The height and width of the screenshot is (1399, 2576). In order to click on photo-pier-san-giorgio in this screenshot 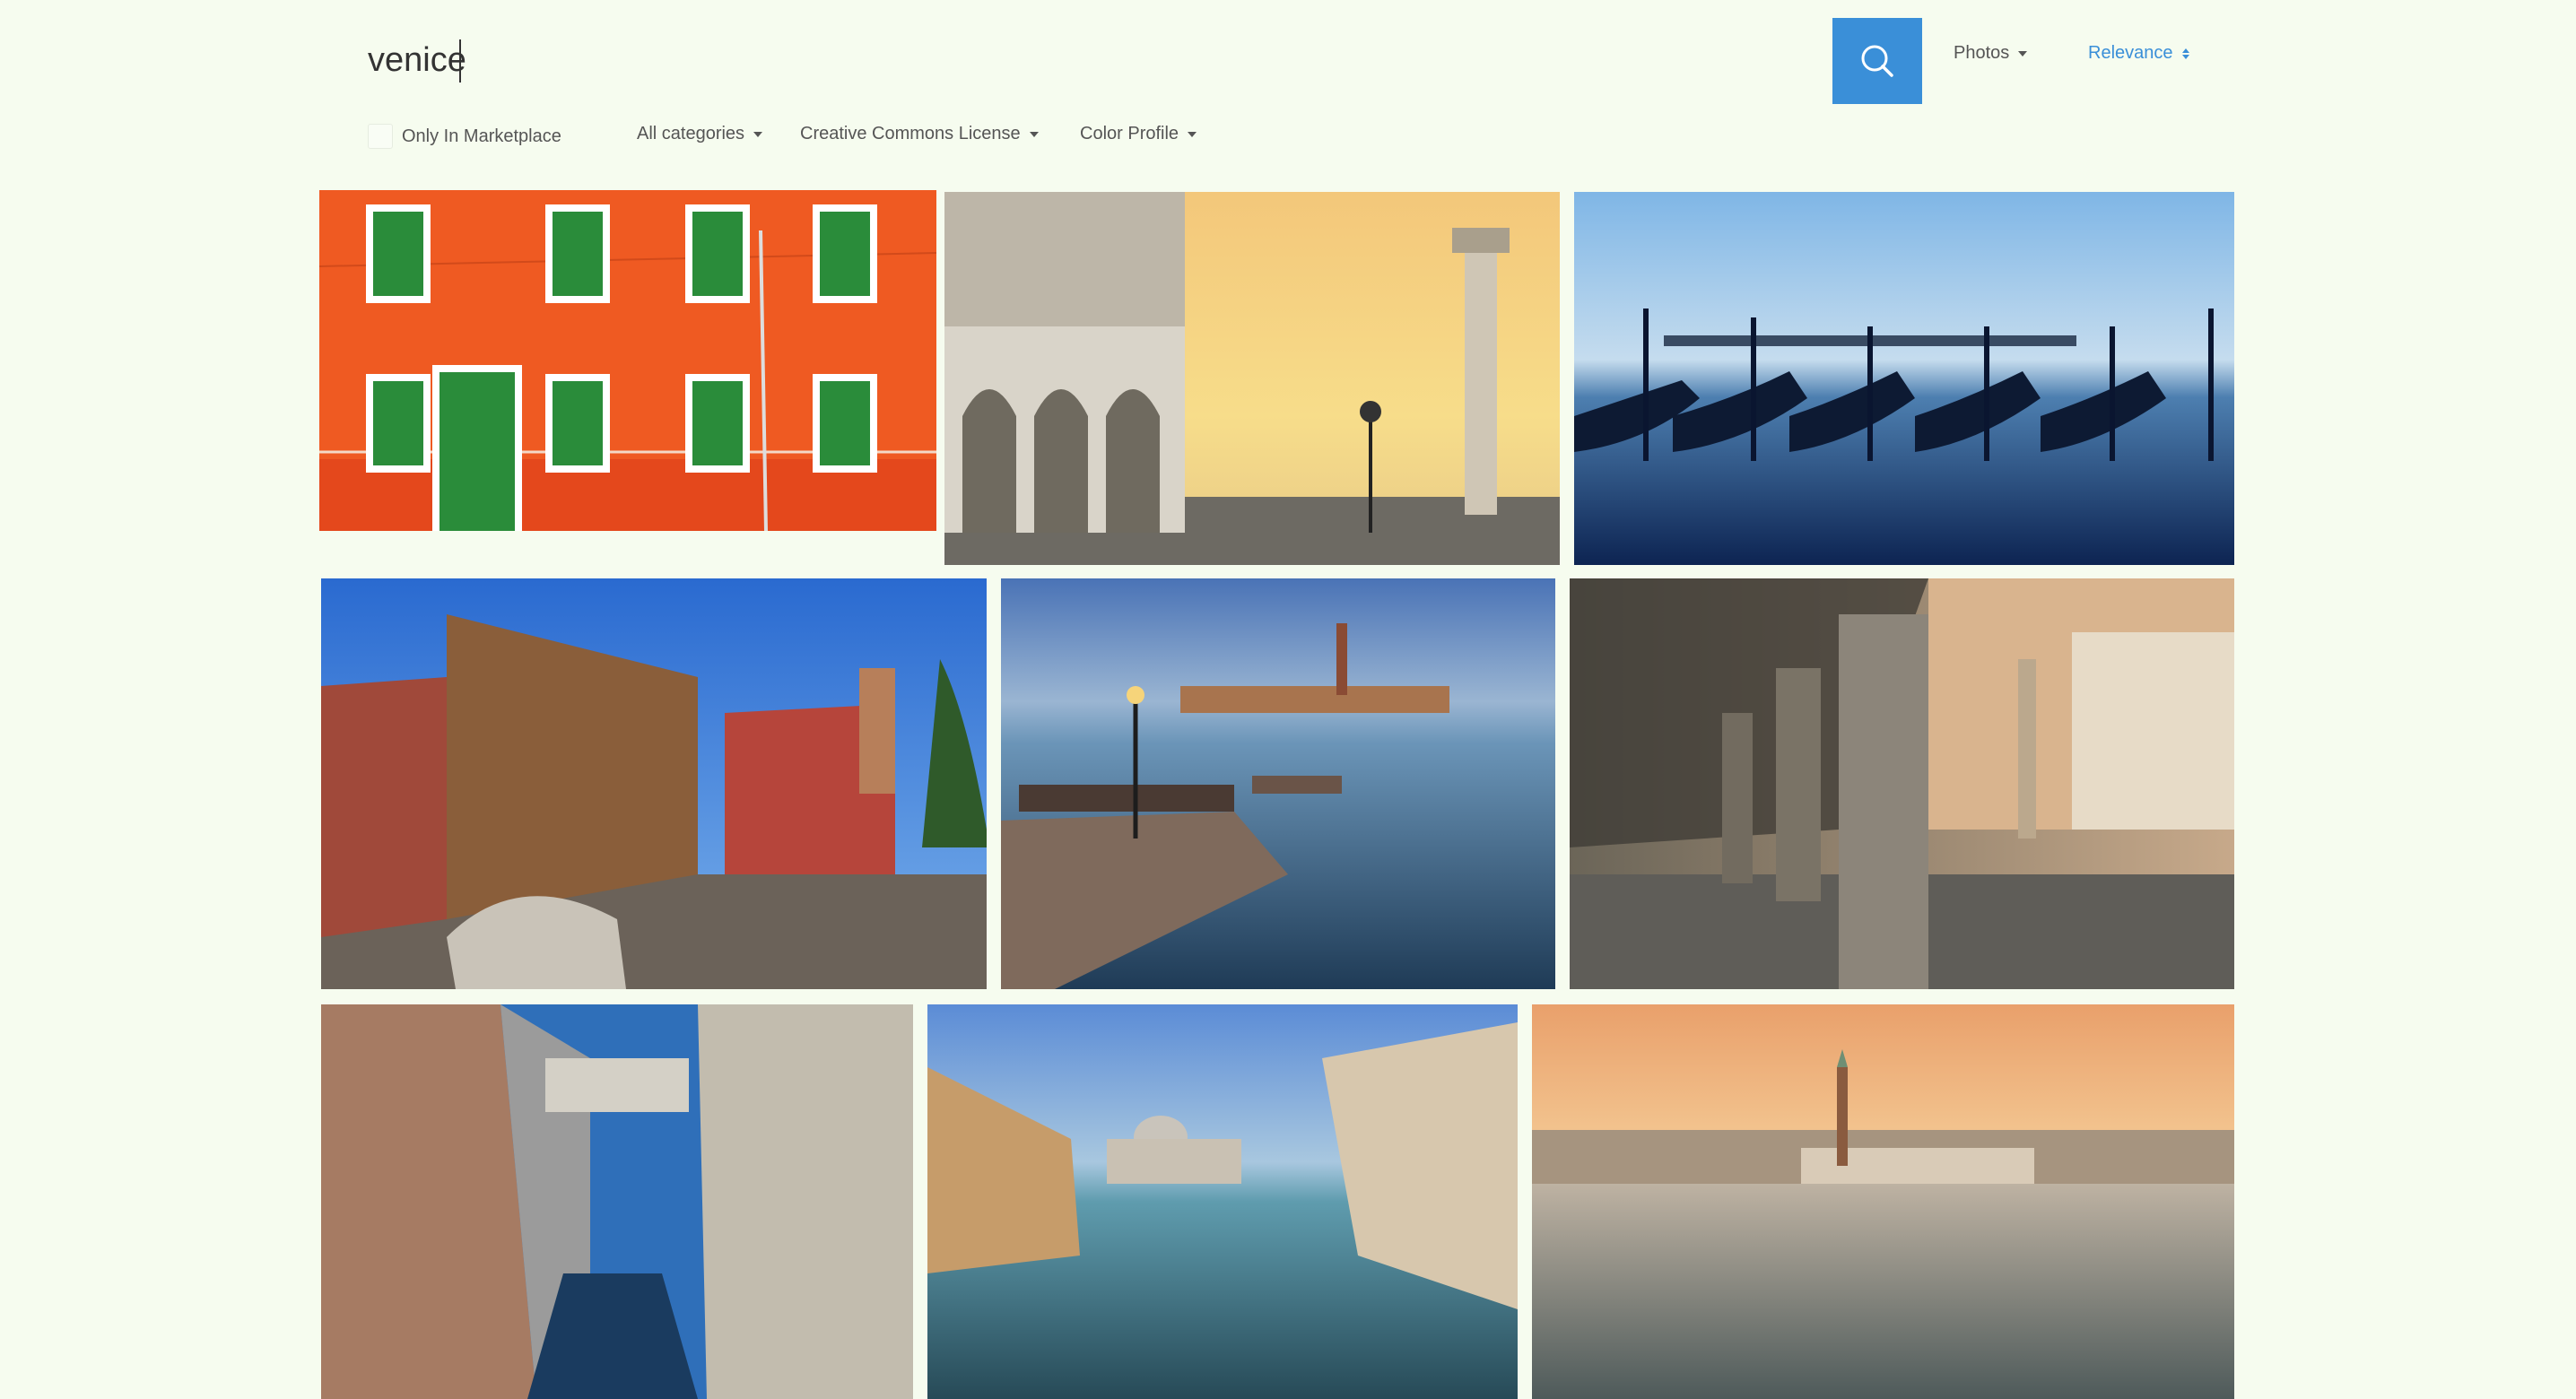, I will do `click(1278, 784)`.